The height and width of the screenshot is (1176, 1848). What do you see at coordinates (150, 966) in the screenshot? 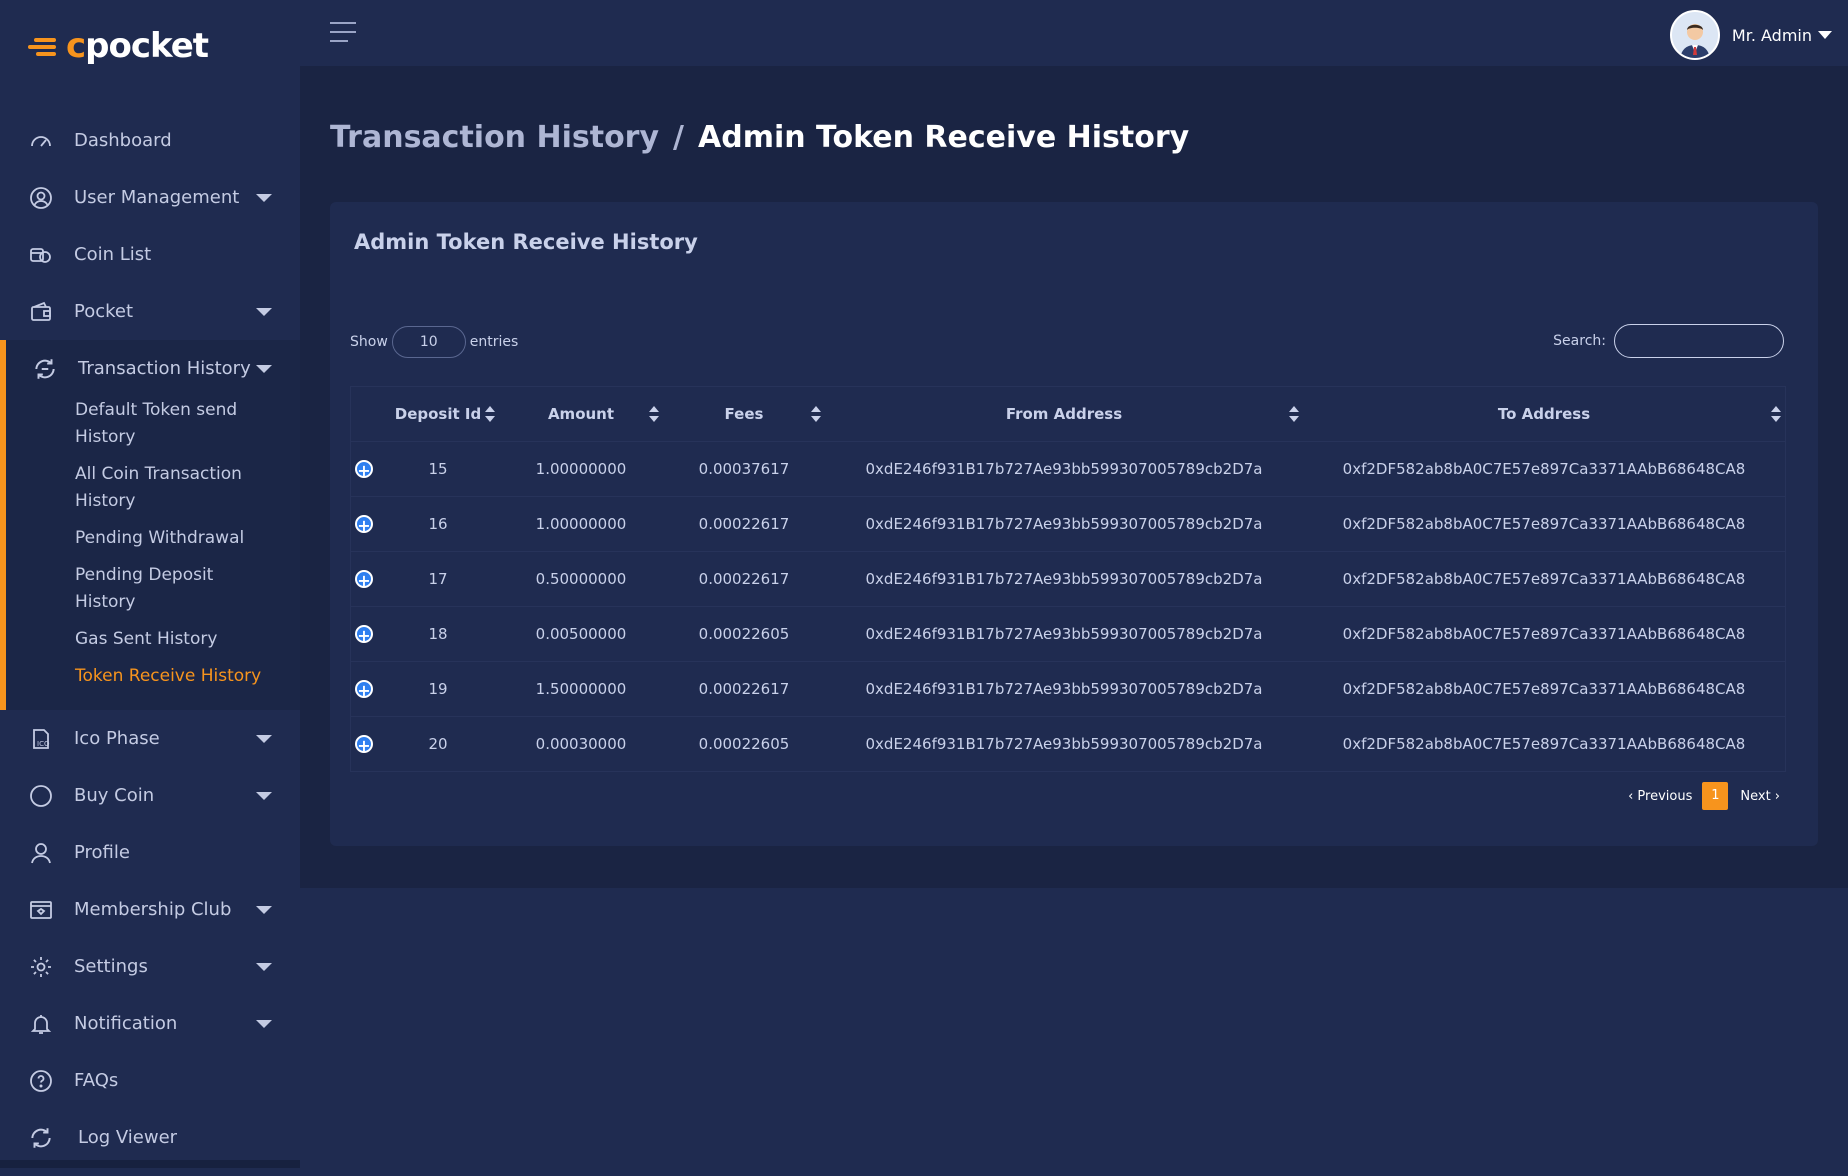
I see `sidebar-item-settings: Settings` at bounding box center [150, 966].